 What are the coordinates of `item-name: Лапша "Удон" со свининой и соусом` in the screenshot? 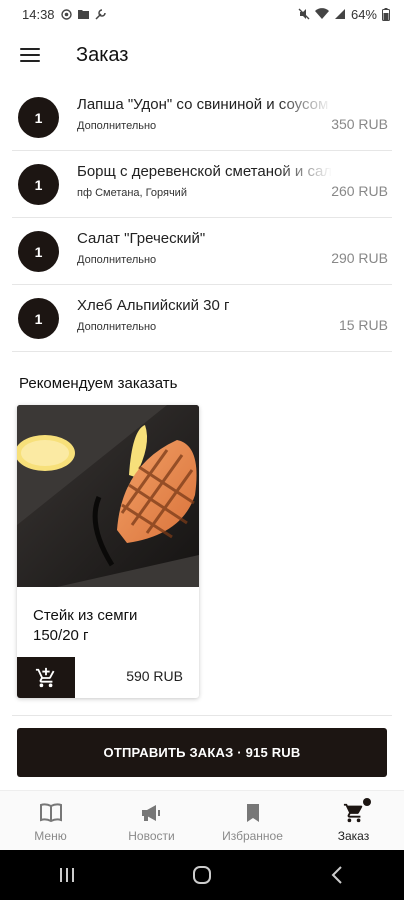 It's located at (203, 104).